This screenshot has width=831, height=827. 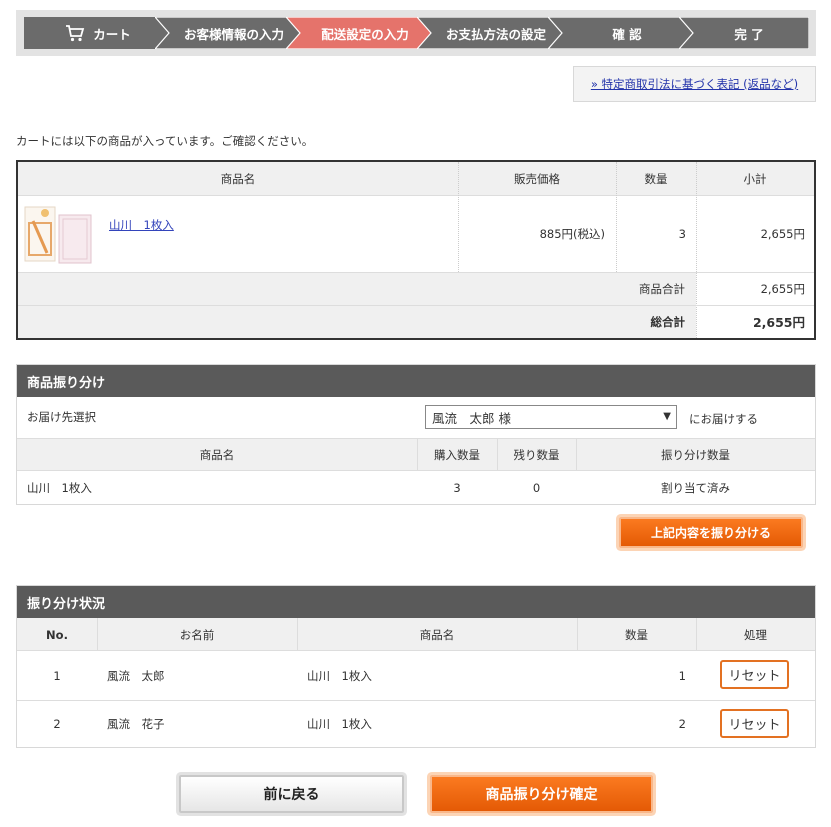 I want to click on item-subtotal: 2,655円, so click(x=782, y=234).